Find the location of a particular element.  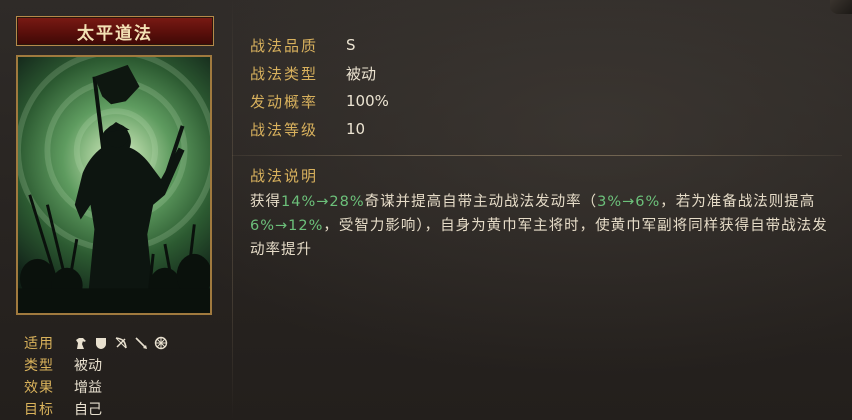

description-title: 战法说明 is located at coordinates (284, 176).